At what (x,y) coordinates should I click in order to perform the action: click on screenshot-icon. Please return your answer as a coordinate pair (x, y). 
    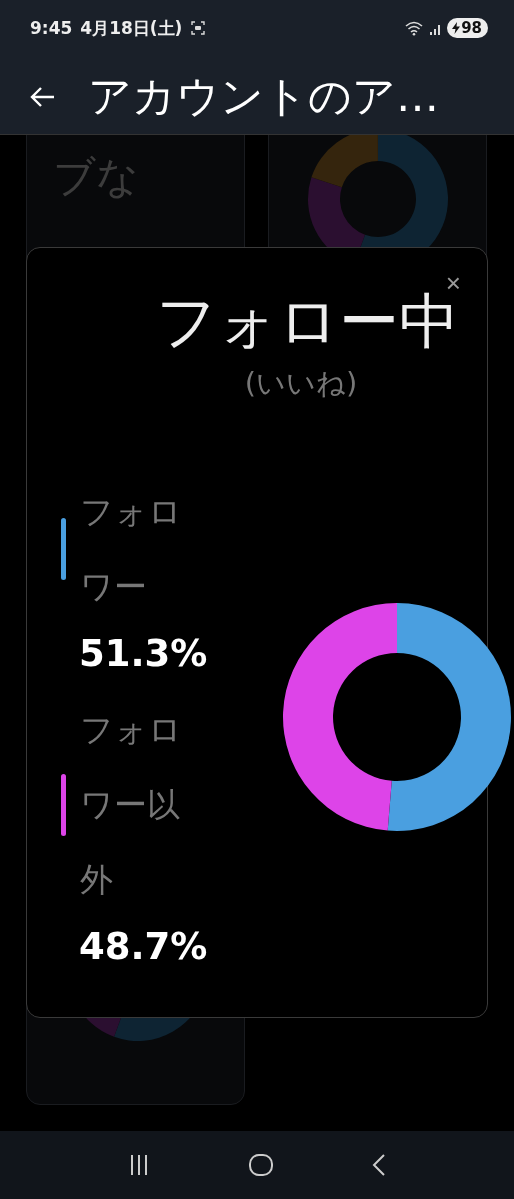
    Looking at the image, I should click on (198, 28).